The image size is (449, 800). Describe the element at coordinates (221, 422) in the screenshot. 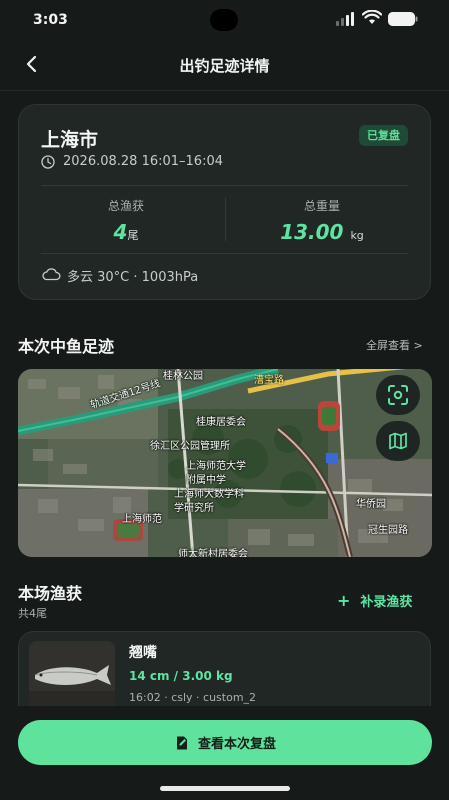

I see `map-label-committee: 桂康居委会` at that location.